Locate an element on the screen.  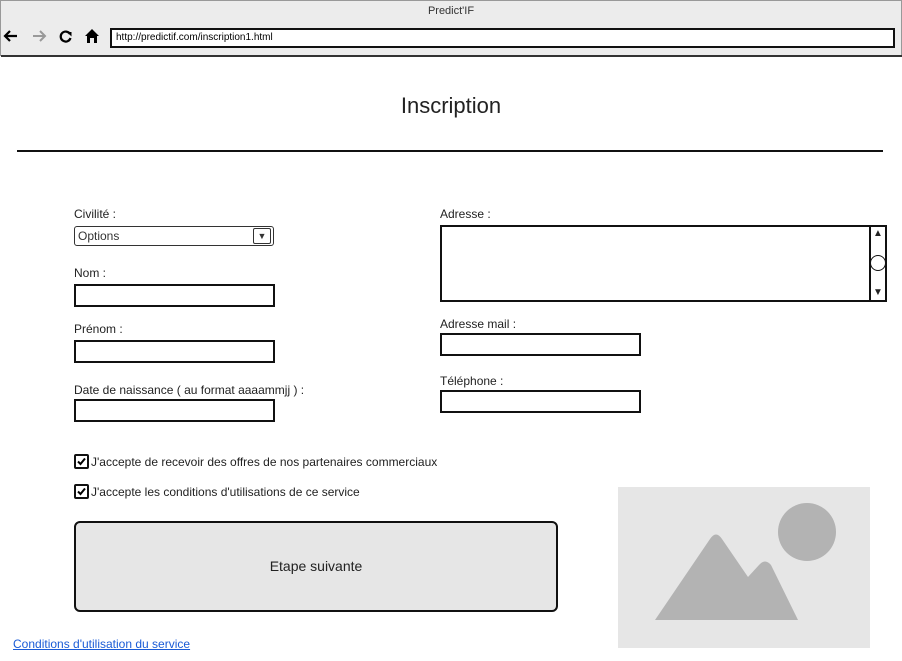
conditions-link: Conditions d'utilisation du service is located at coordinates (101, 644).